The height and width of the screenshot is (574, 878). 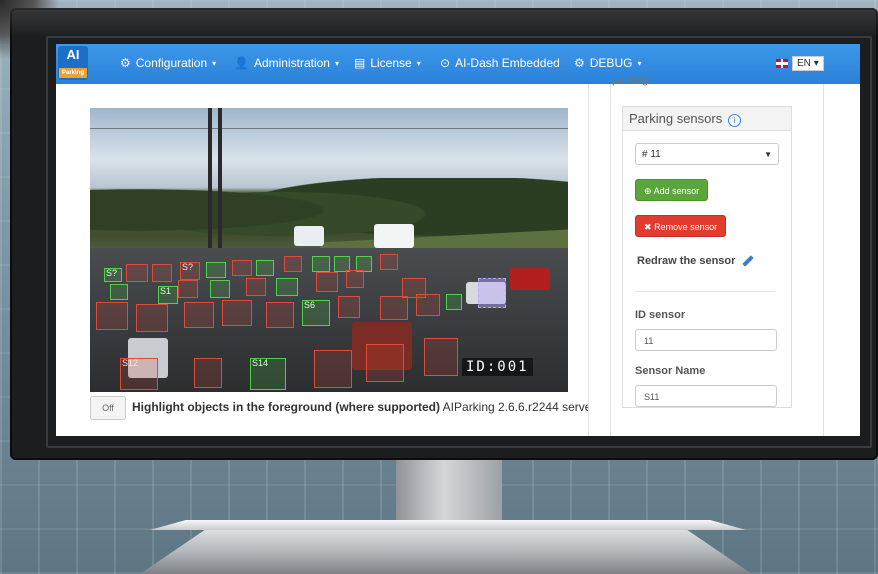 I want to click on monitor-stand-base, so click(x=446, y=549).